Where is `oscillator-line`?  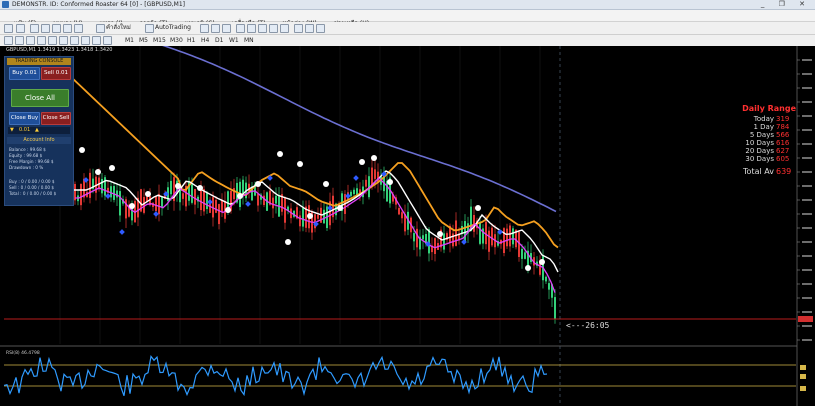
oscillator-line is located at coordinates (275, 375).